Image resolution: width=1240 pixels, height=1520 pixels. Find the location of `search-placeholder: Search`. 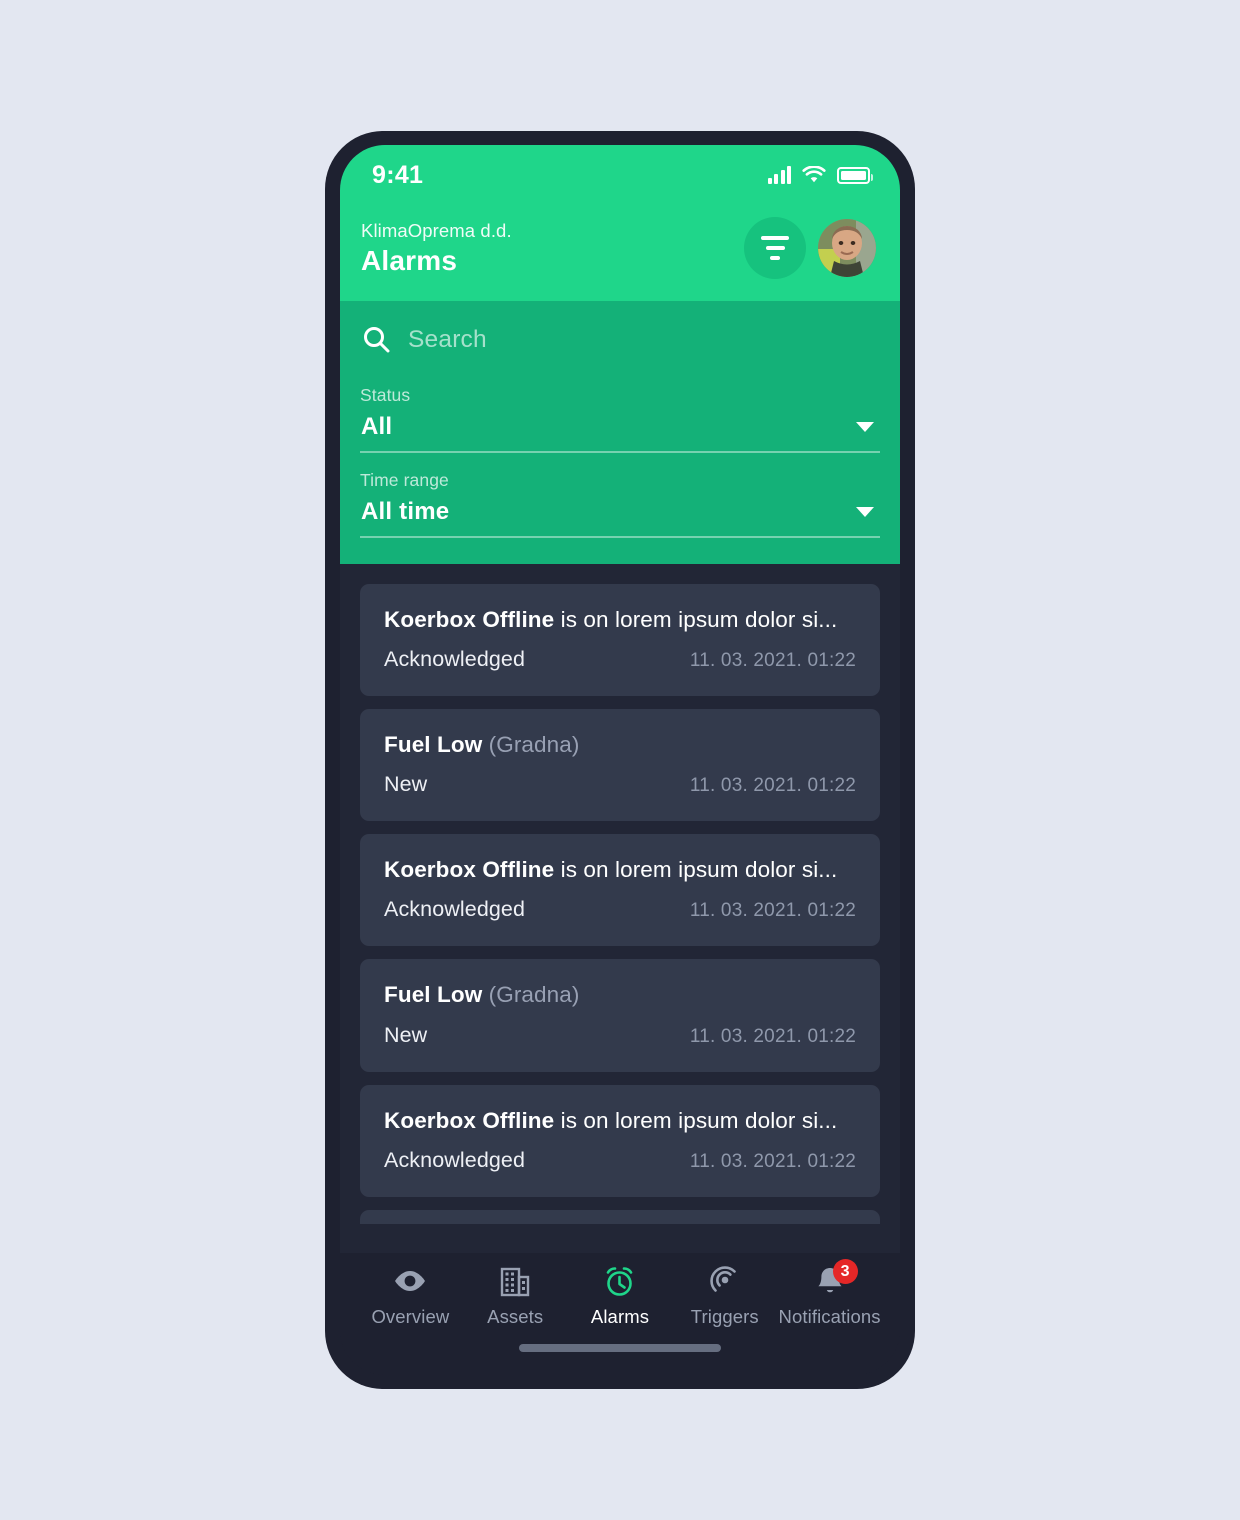

search-placeholder: Search is located at coordinates (447, 339).